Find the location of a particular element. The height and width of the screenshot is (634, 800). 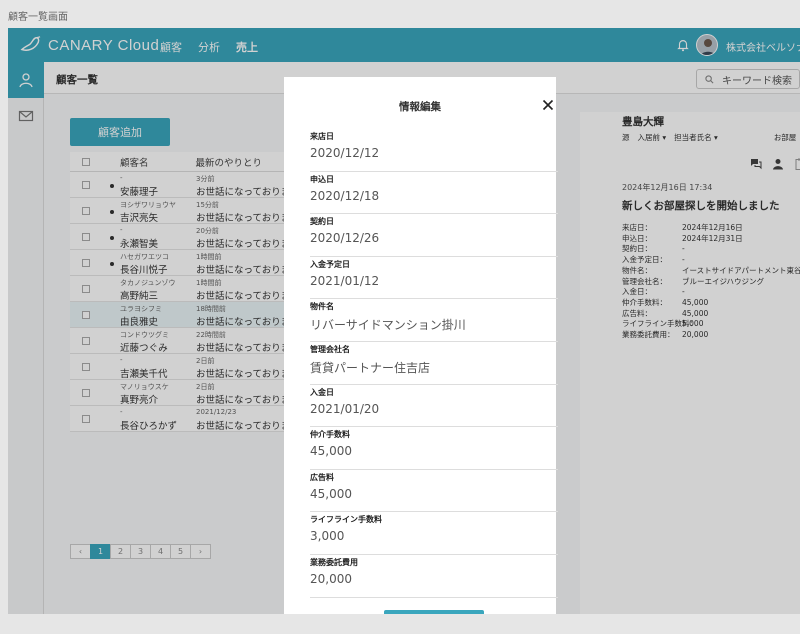

modal-field: 契約日 2020/12/26 is located at coordinates (434, 235).